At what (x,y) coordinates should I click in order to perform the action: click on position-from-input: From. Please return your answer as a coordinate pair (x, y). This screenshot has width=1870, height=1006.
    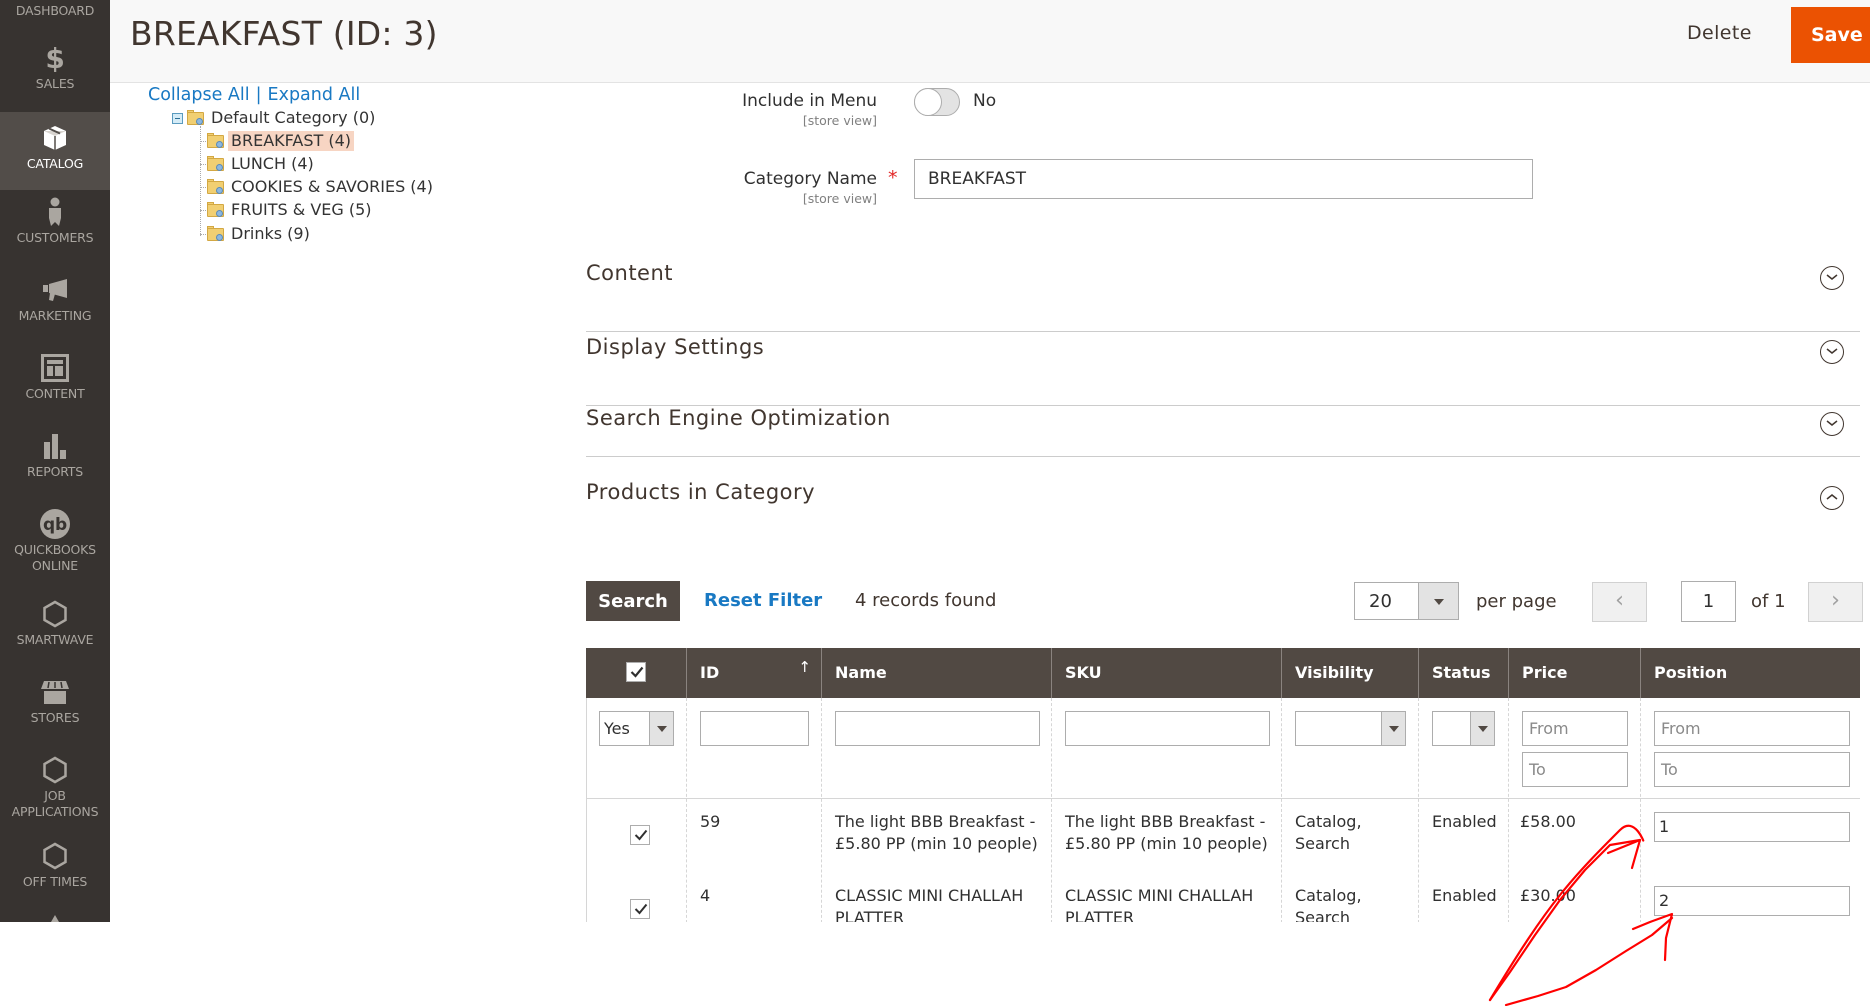
    Looking at the image, I should click on (1752, 728).